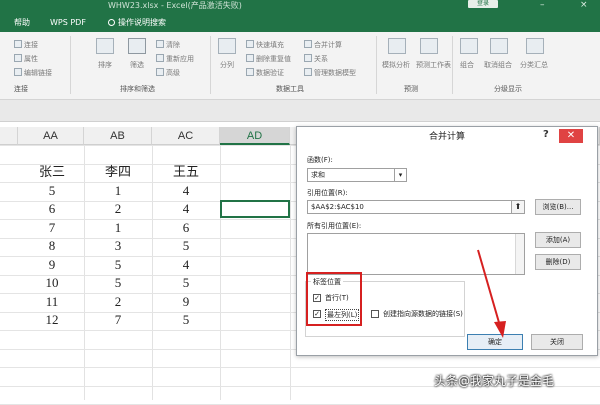  What do you see at coordinates (318, 175) in the screenshot?
I see `function-value: 求和` at bounding box center [318, 175].